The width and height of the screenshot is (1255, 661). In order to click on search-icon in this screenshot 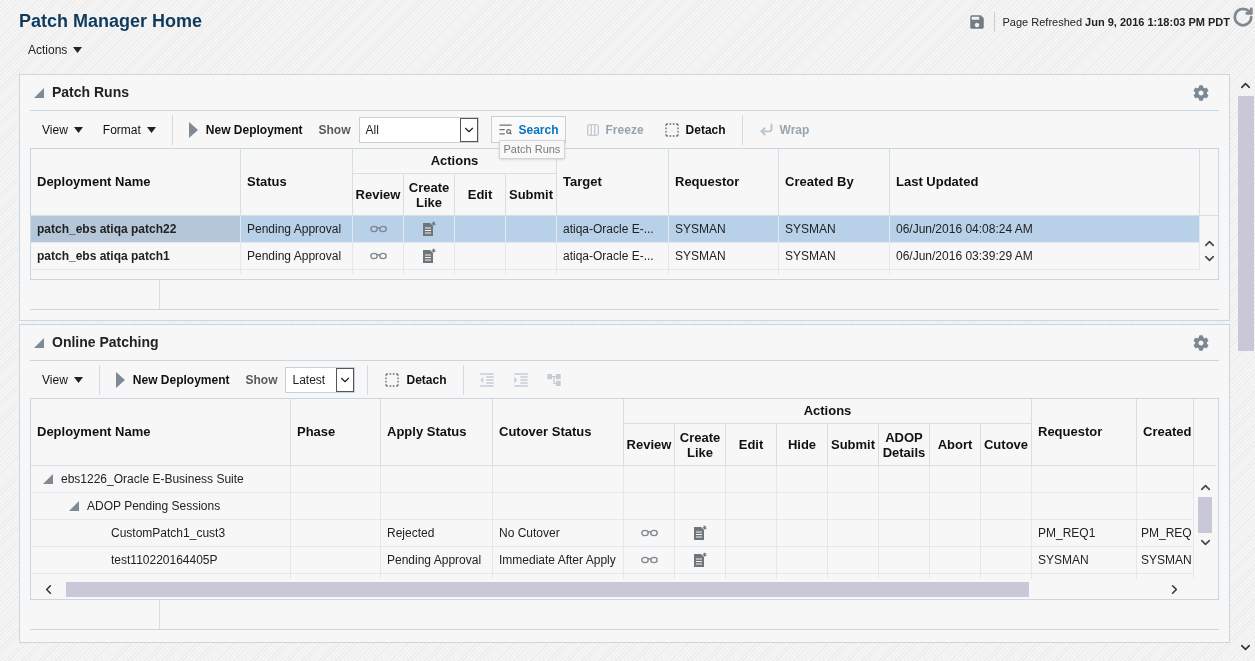, I will do `click(505, 129)`.